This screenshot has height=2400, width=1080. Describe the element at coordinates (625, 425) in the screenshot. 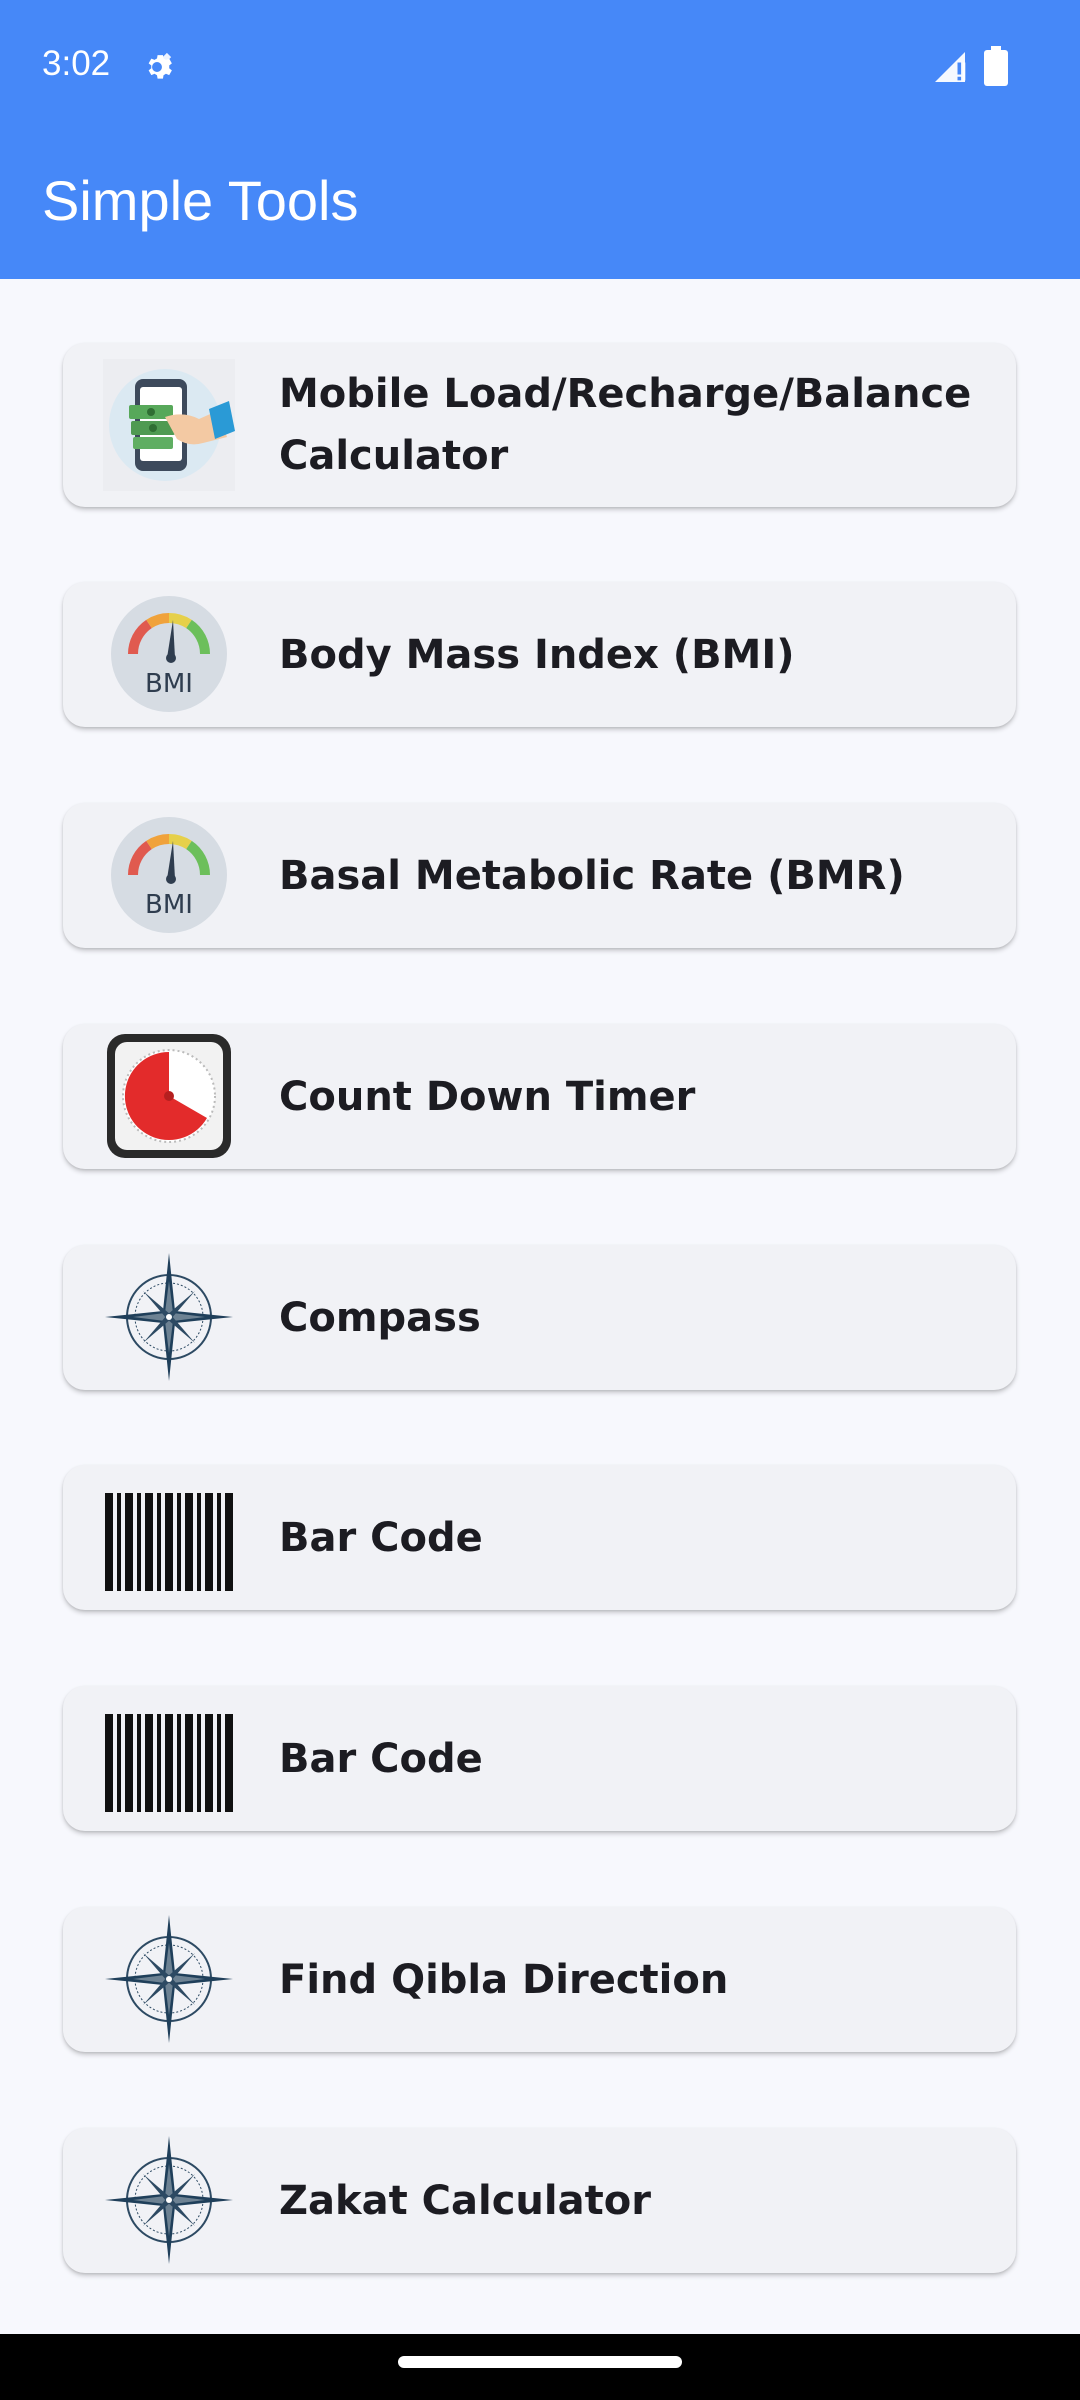

I see `tool-label: Mobile Load/Recharge/Balance Calculator` at that location.